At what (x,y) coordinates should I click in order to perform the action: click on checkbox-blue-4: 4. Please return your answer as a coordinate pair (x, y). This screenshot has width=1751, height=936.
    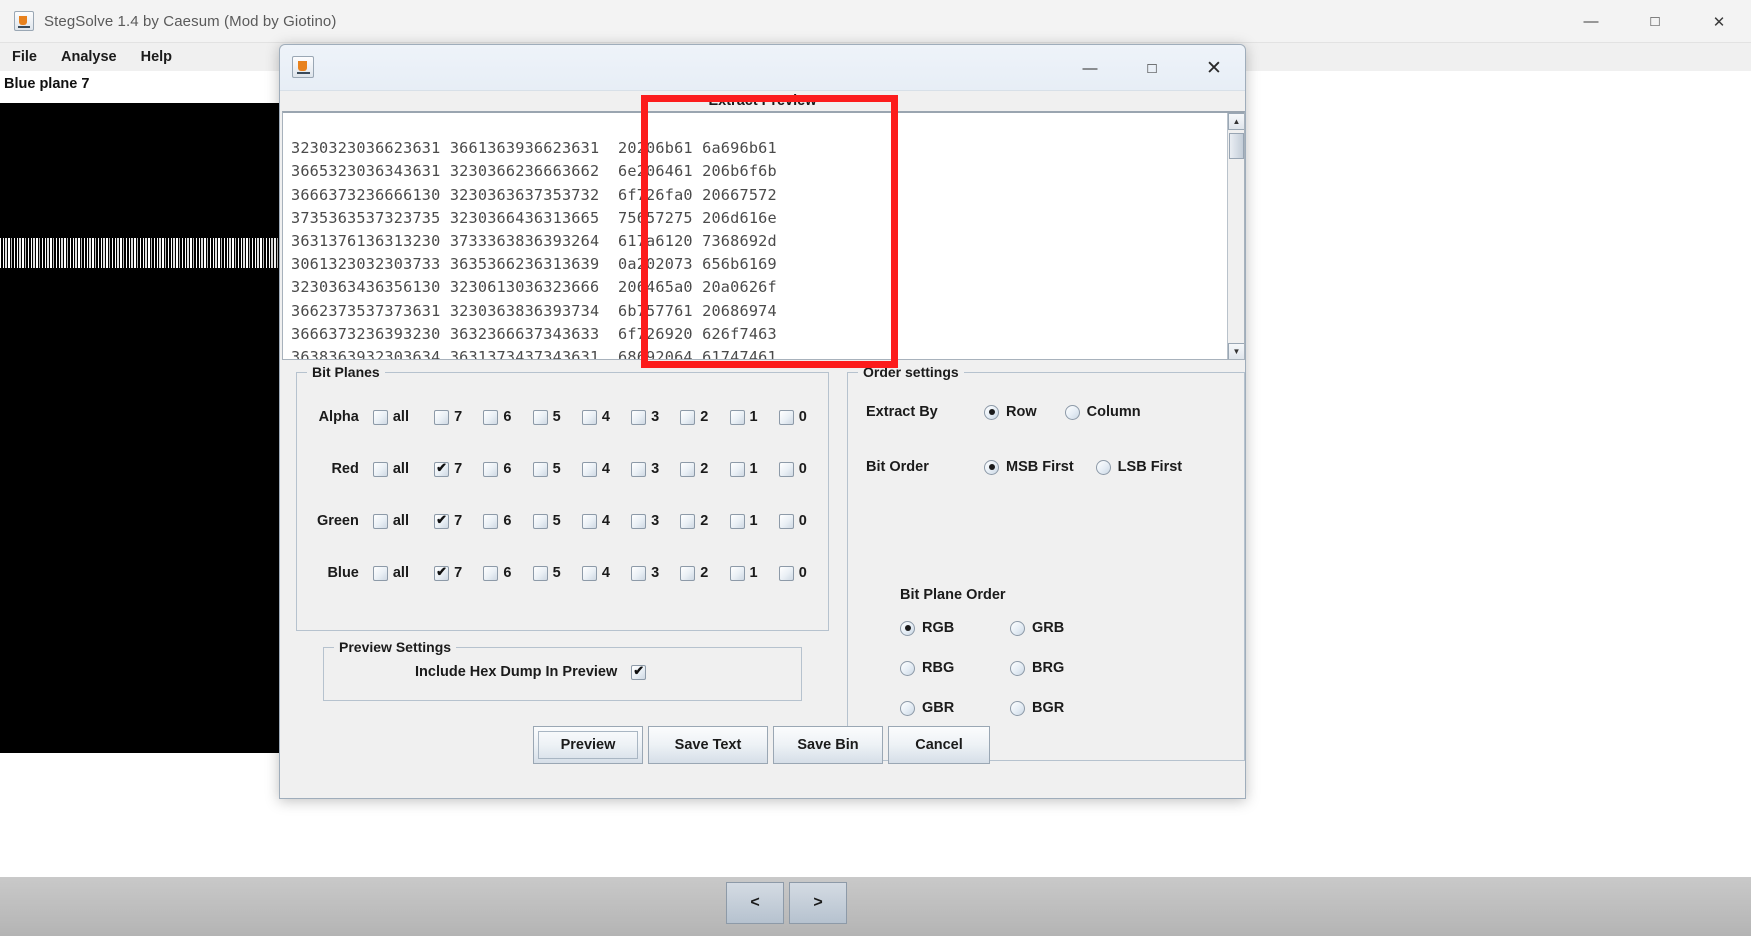
    Looking at the image, I should click on (602, 573).